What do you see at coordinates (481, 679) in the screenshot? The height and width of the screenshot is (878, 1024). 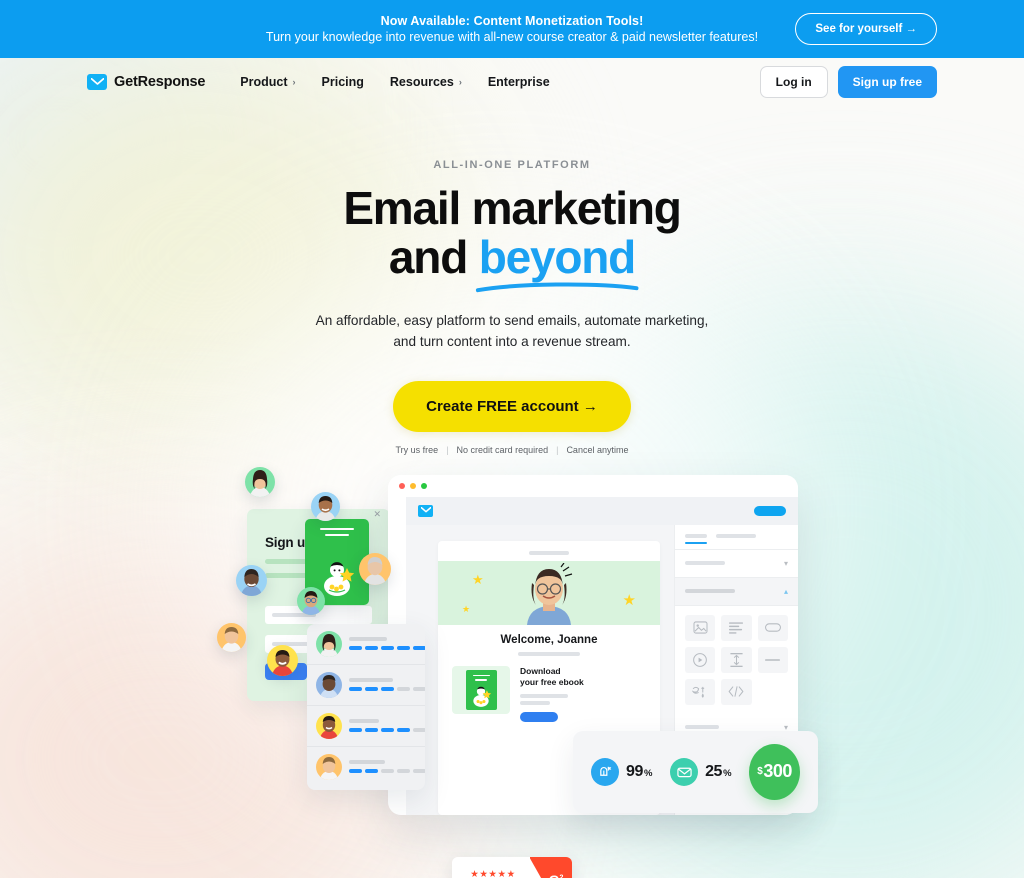 I see `ebook-line` at bounding box center [481, 679].